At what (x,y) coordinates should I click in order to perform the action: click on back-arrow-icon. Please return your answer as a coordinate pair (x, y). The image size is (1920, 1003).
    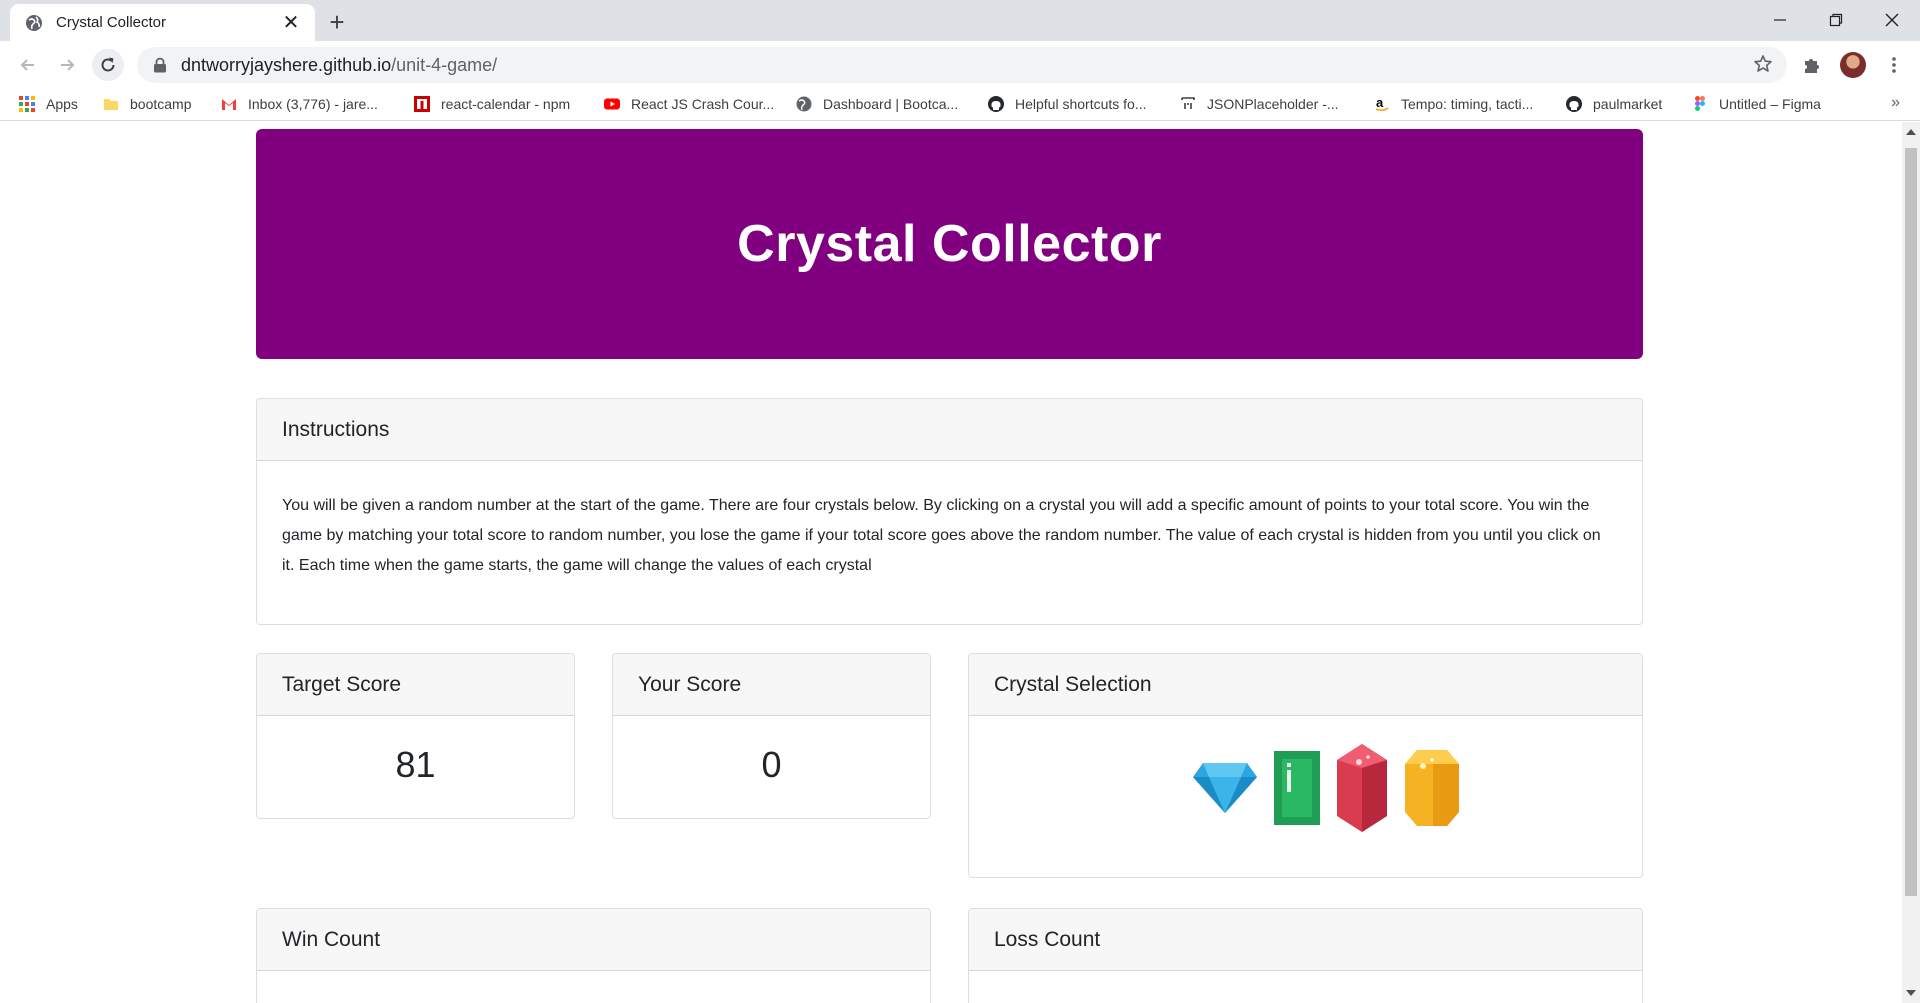
    Looking at the image, I should click on (27, 65).